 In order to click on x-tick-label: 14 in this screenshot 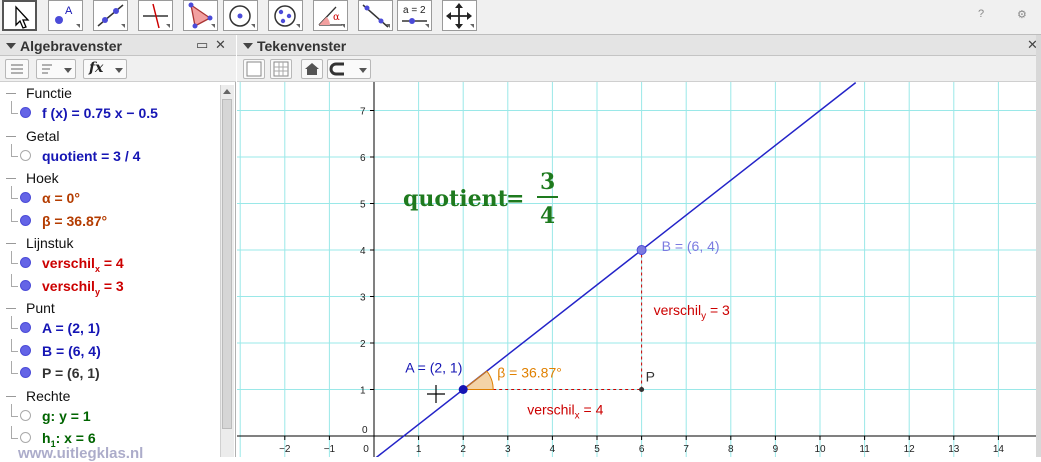, I will do `click(999, 449)`.